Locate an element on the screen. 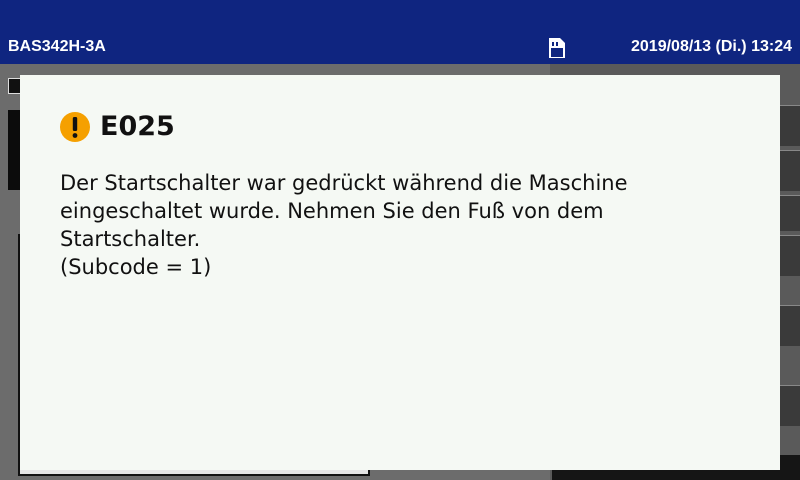  sd-card-icon is located at coordinates (557, 48).